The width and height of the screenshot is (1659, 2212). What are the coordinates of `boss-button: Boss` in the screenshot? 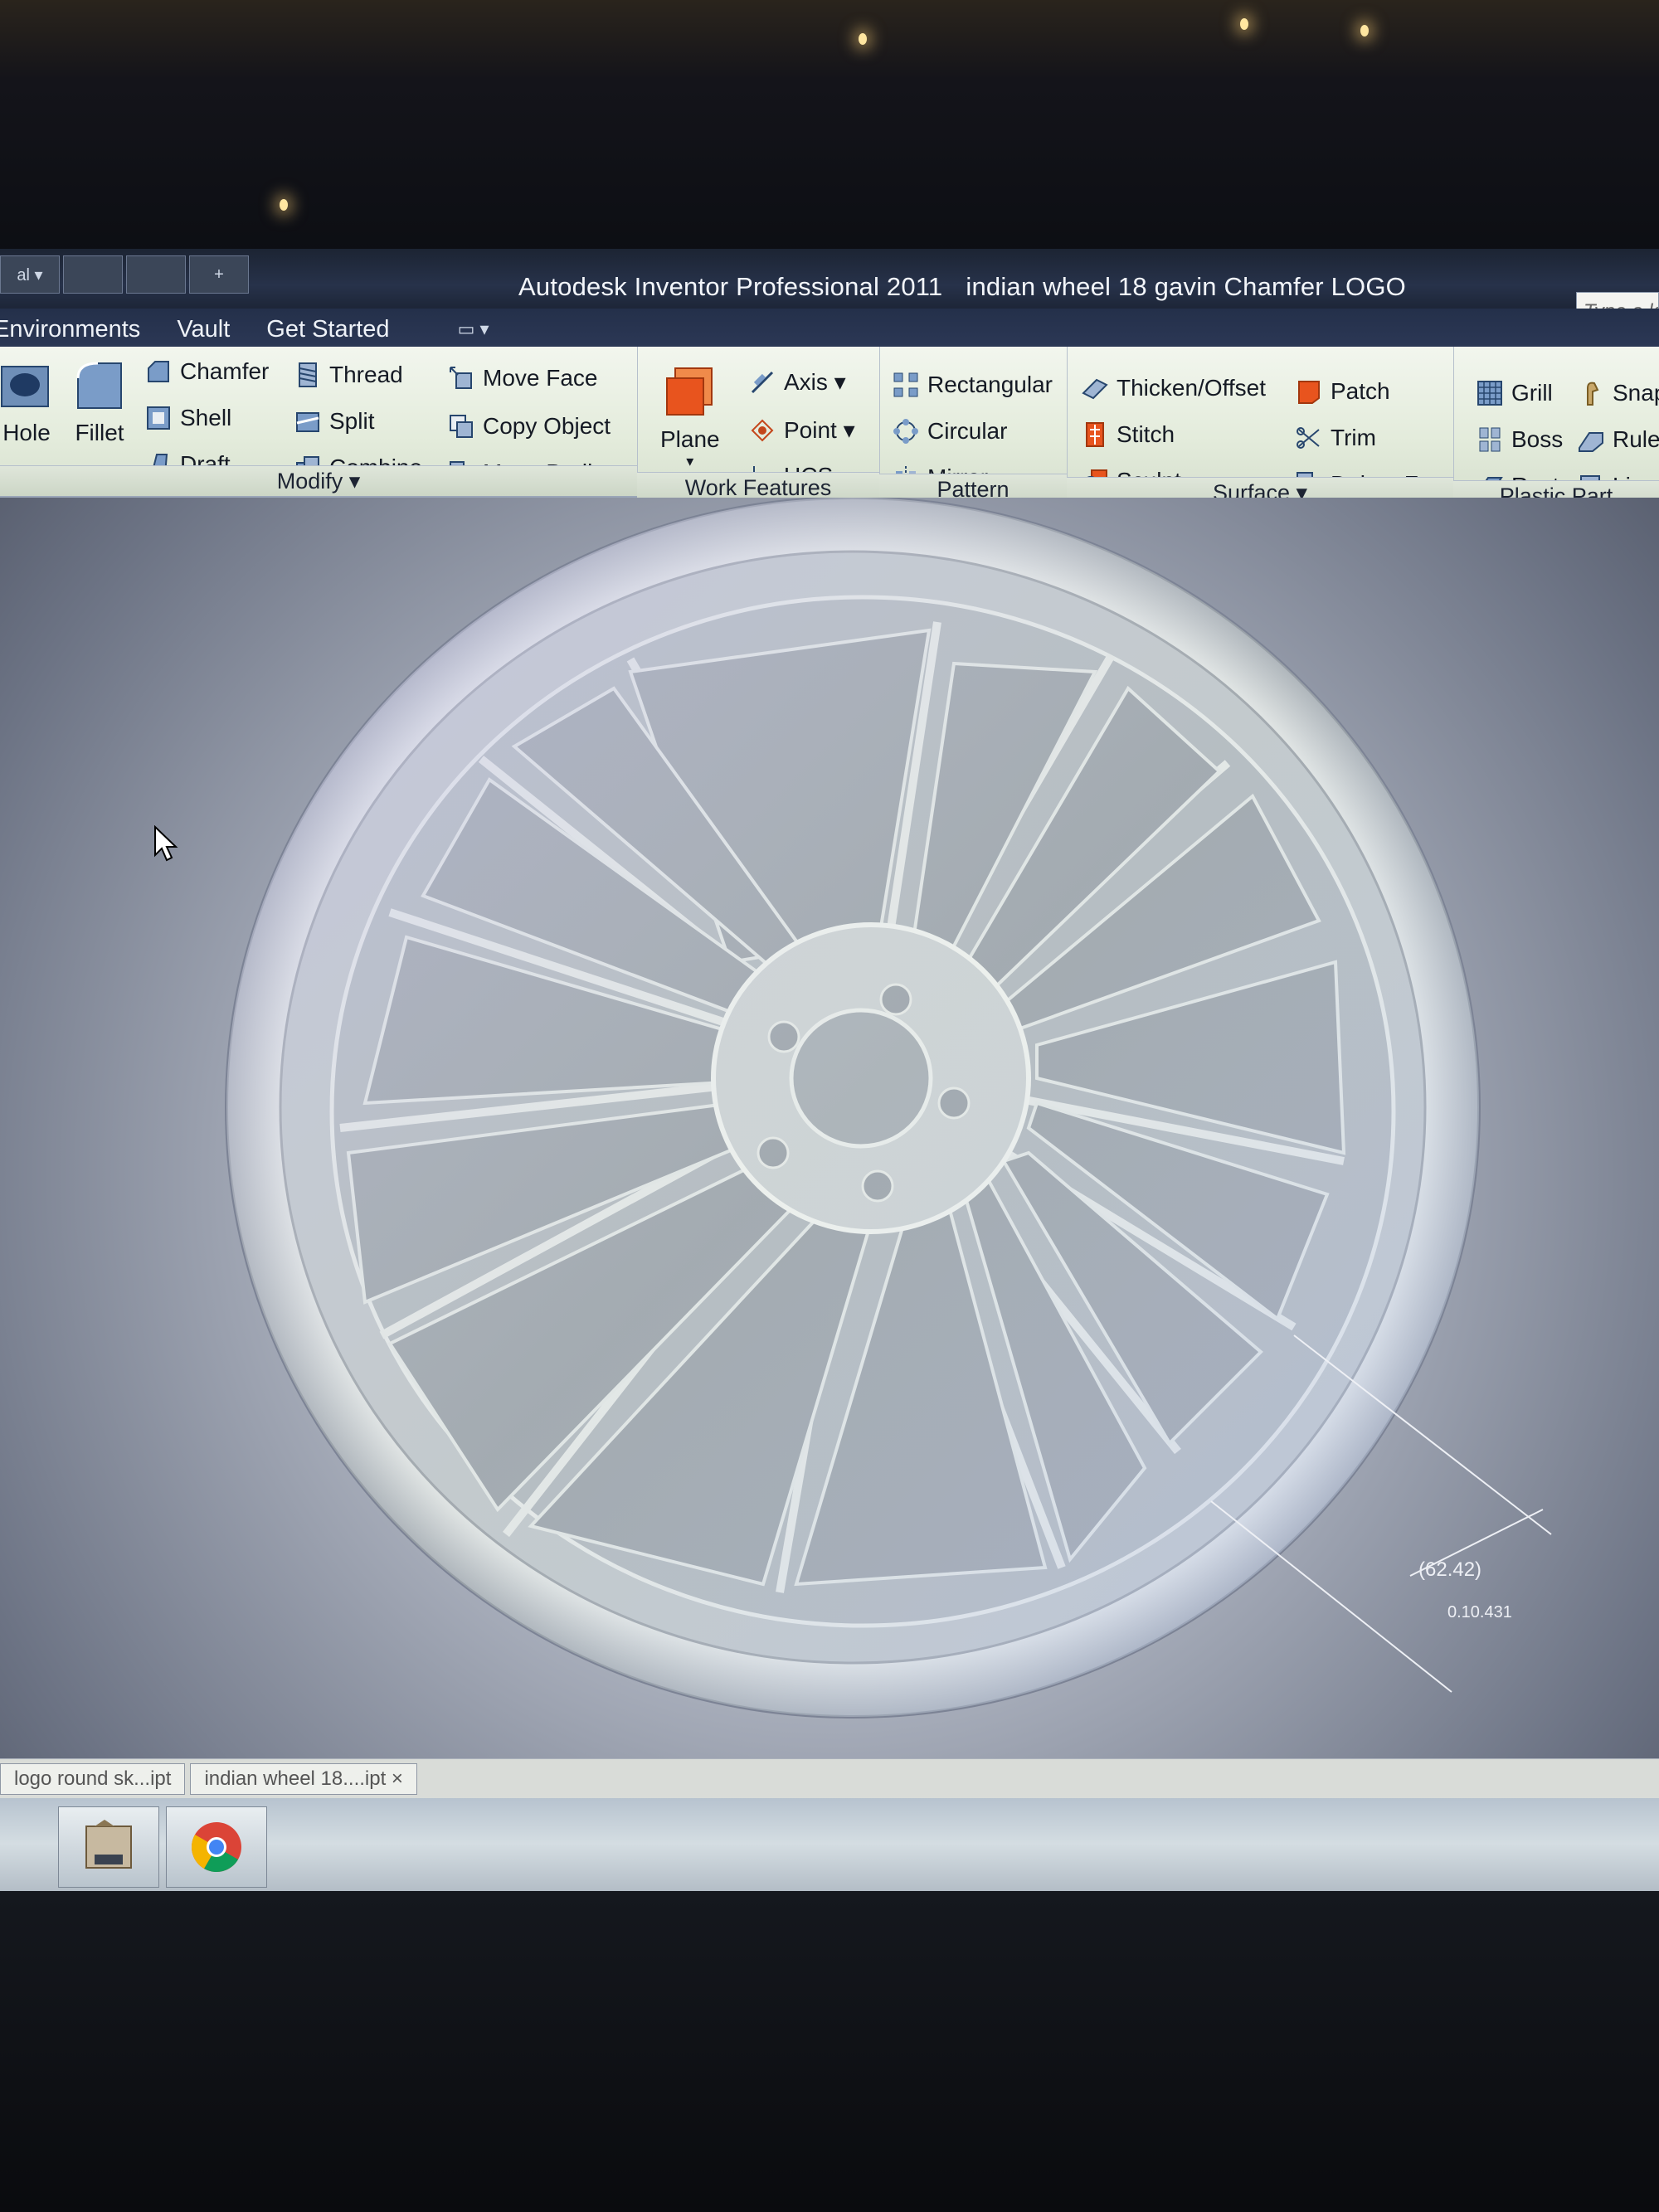 It's located at (1520, 439).